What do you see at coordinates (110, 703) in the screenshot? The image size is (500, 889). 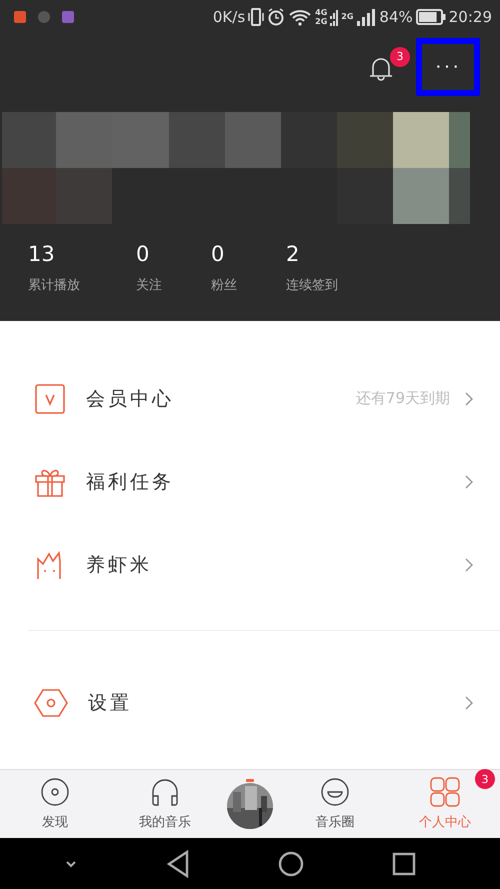 I see `menu-label: 设置` at bounding box center [110, 703].